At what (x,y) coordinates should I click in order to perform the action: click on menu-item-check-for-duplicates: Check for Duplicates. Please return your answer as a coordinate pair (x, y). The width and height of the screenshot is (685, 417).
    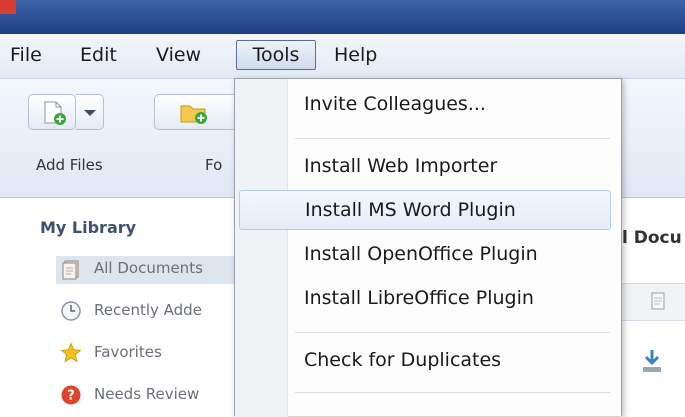
    Looking at the image, I should click on (450, 360).